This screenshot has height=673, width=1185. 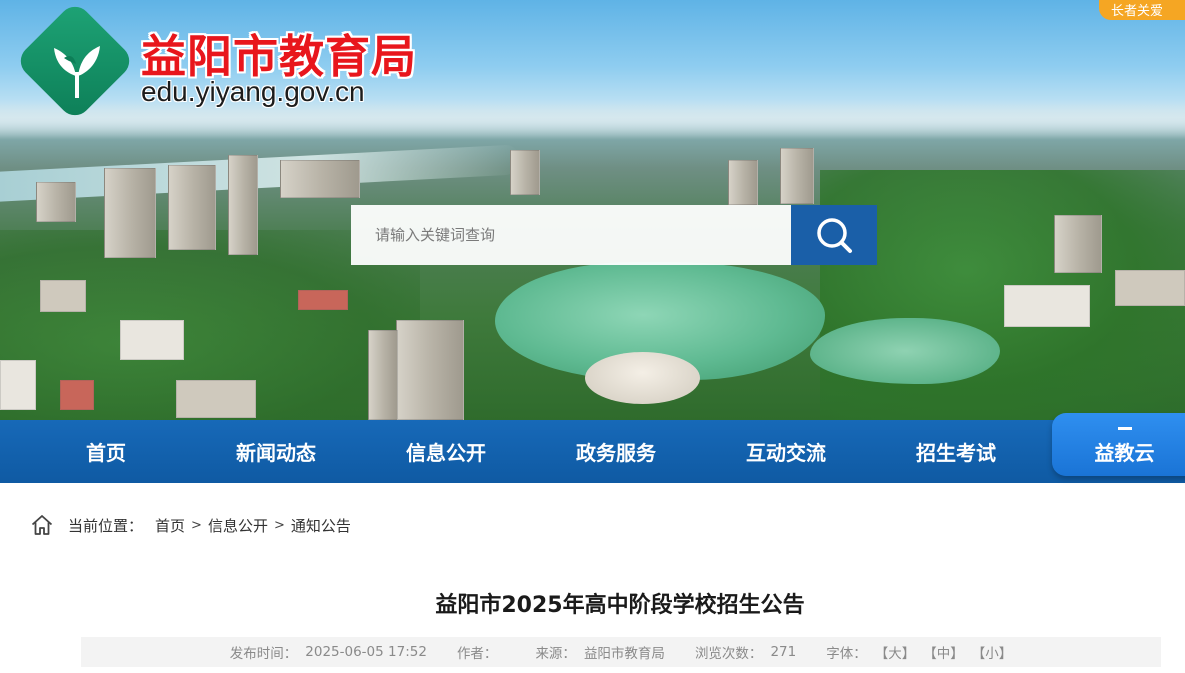 What do you see at coordinates (106, 525) in the screenshot?
I see `breadcrumb-label: 当前位置：` at bounding box center [106, 525].